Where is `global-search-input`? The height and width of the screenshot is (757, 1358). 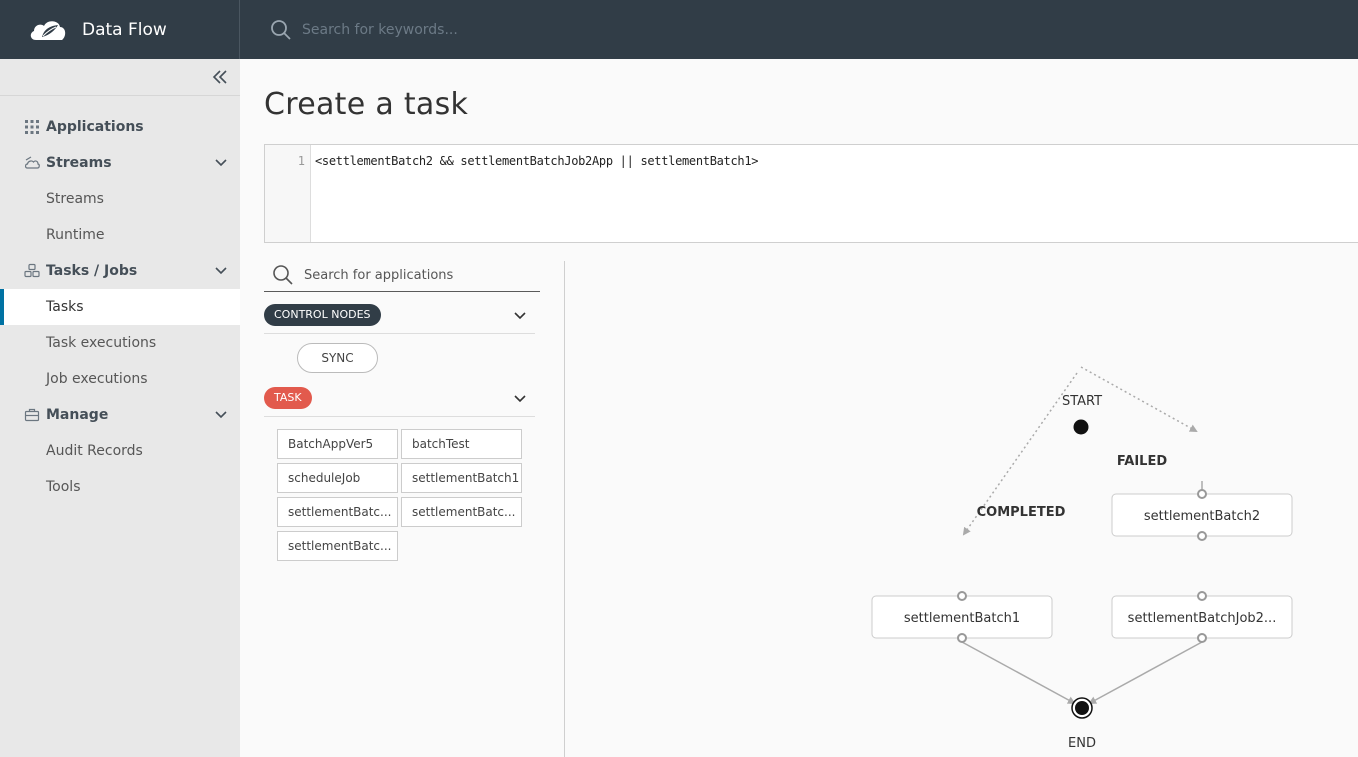 global-search-input is located at coordinates (502, 29).